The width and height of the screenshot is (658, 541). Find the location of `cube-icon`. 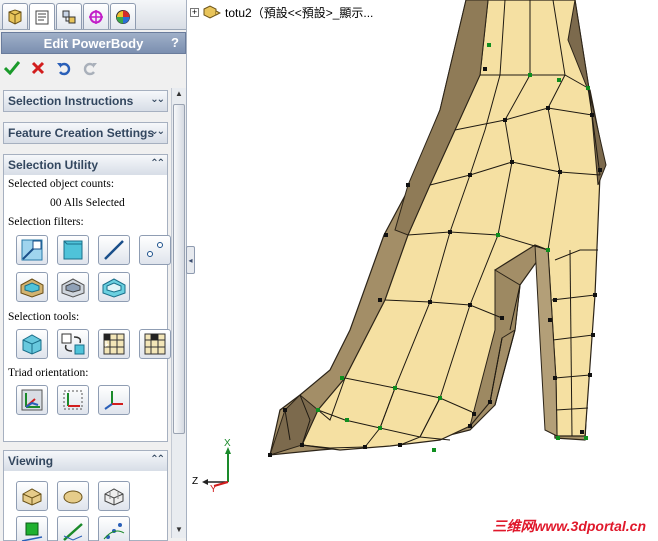

cube-icon is located at coordinates (32, 344).